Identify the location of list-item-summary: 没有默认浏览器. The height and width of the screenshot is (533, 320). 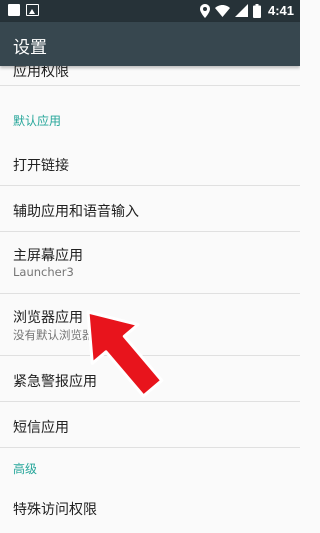
(53, 335).